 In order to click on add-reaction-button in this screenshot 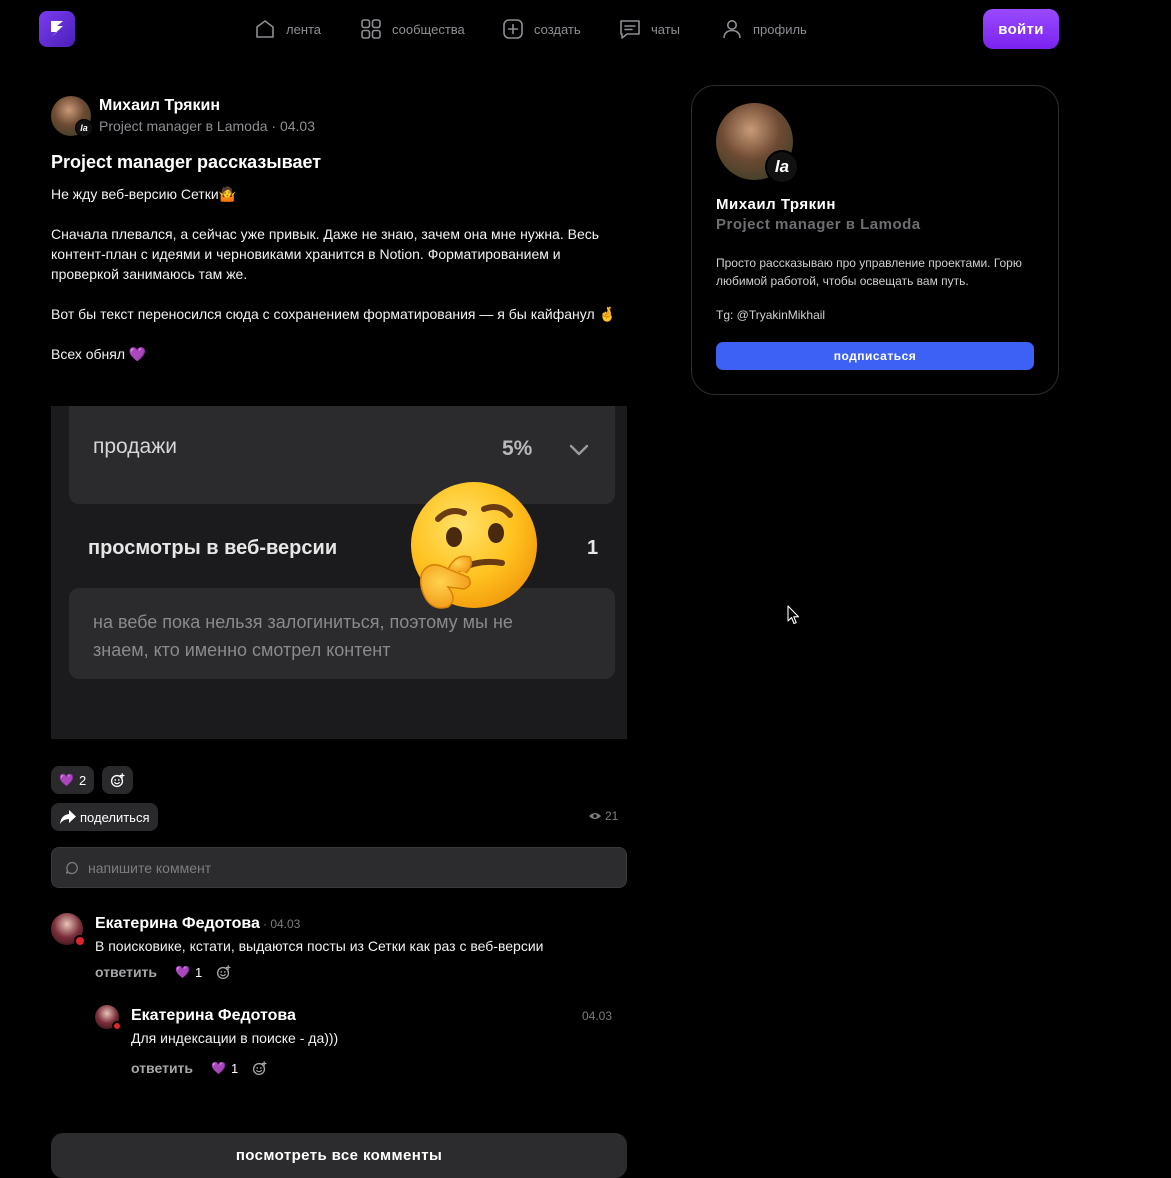, I will do `click(118, 780)`.